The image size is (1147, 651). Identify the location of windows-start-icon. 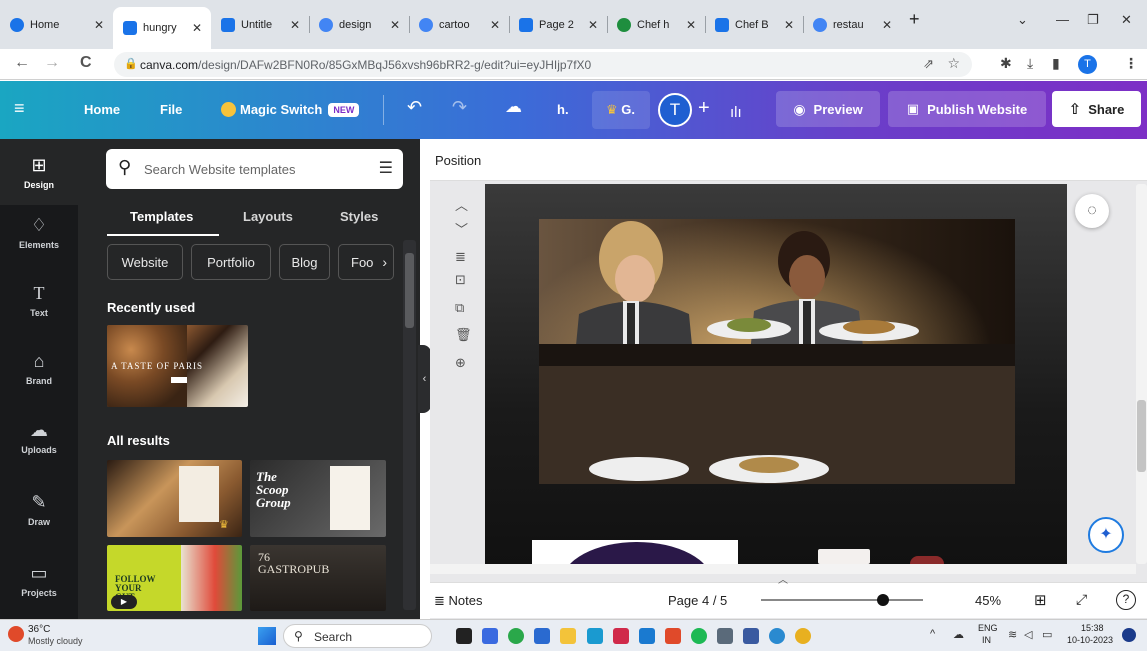
(267, 636).